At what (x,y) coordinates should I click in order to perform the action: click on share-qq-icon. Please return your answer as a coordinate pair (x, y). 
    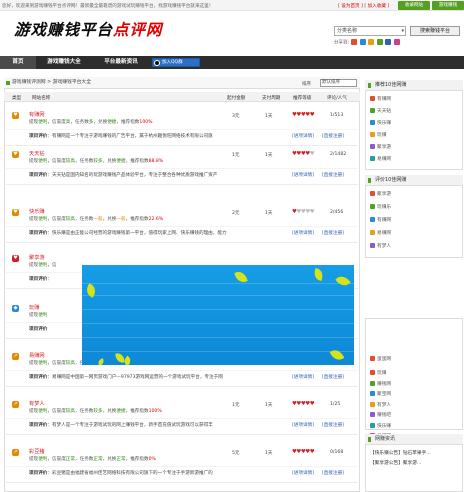
    Looking at the image, I should click on (362, 42).